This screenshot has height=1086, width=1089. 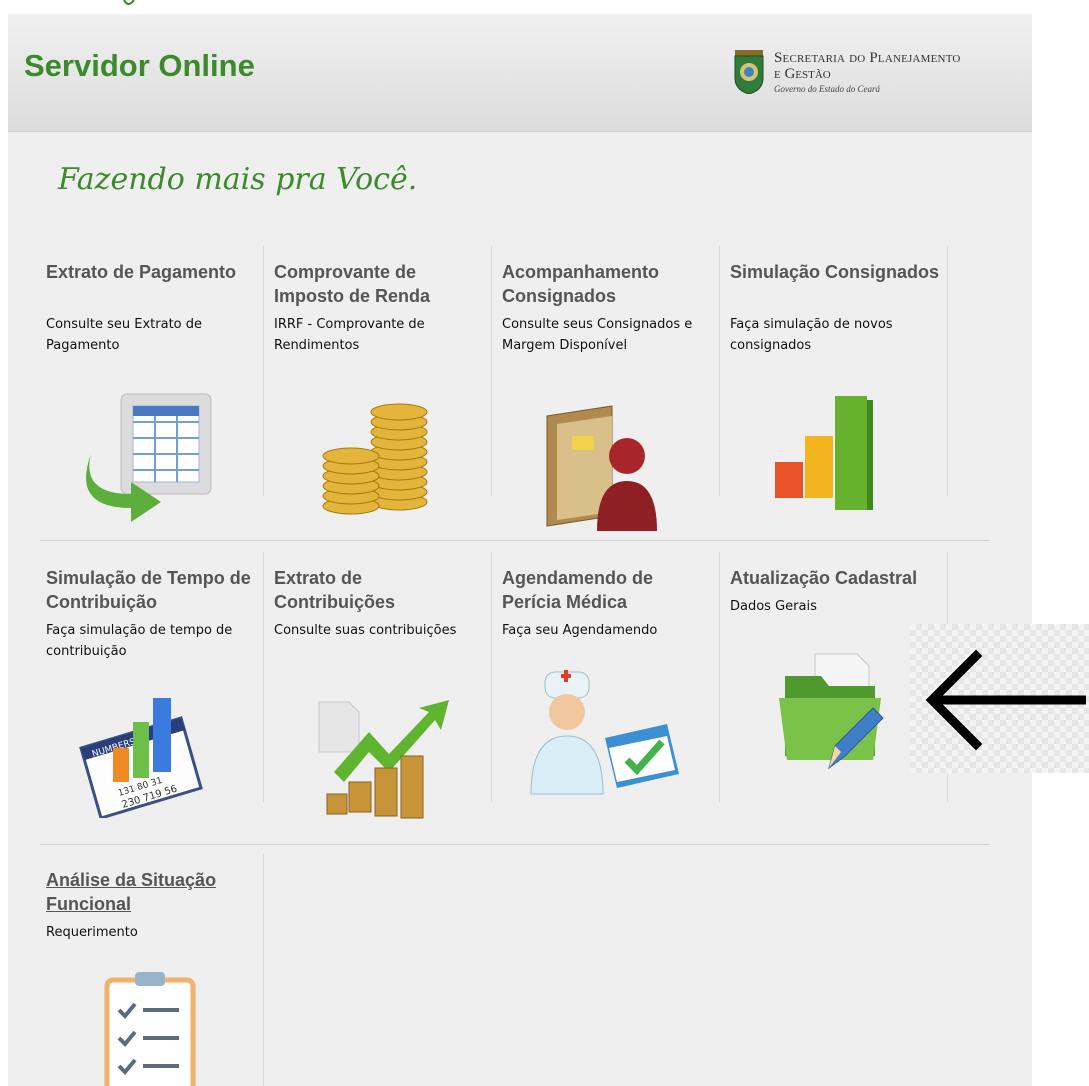 What do you see at coordinates (802, 74) in the screenshot?
I see `brand-line-2: e Gestão` at bounding box center [802, 74].